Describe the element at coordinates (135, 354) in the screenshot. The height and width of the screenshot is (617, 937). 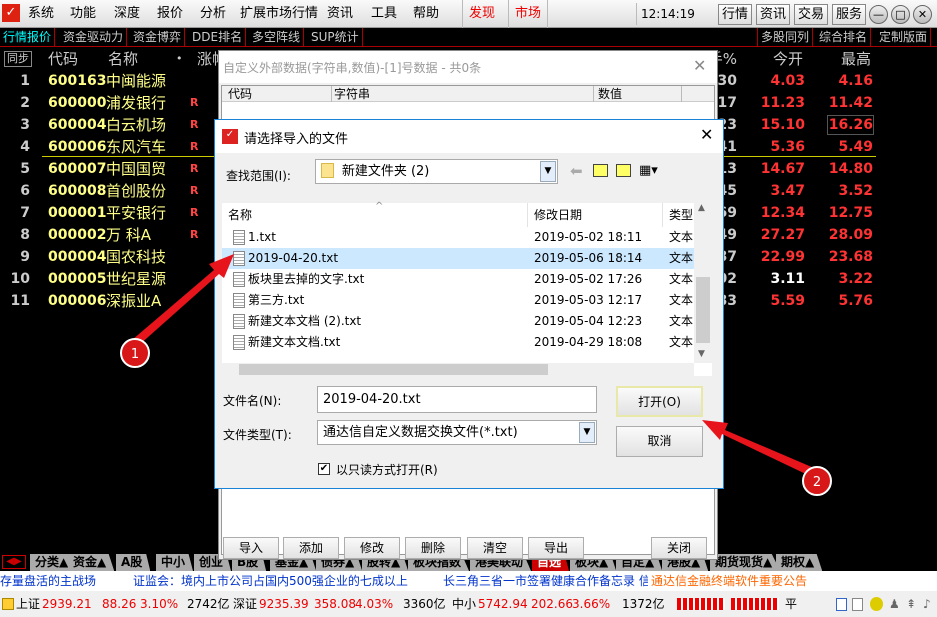
I see `marker-1-label: 1` at that location.